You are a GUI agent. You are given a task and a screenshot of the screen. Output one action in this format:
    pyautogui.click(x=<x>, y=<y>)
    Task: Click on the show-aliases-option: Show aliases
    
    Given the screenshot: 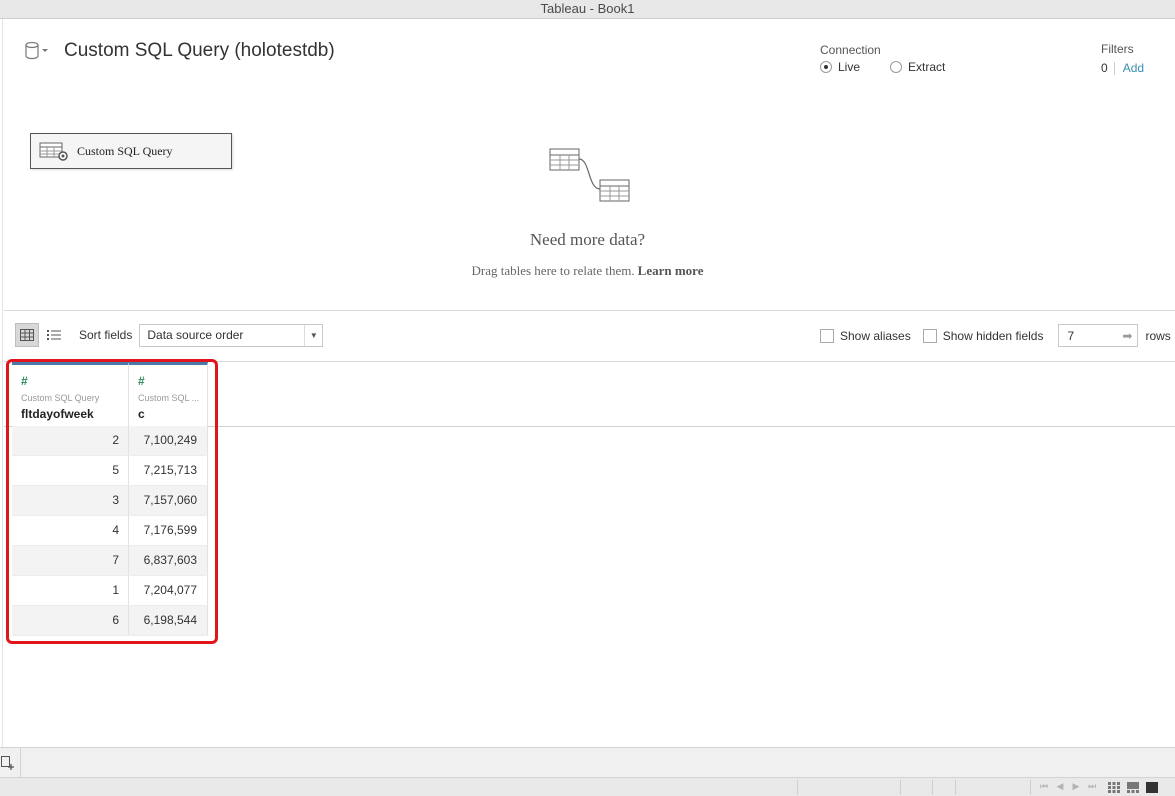 What is the action you would take?
    pyautogui.click(x=865, y=335)
    